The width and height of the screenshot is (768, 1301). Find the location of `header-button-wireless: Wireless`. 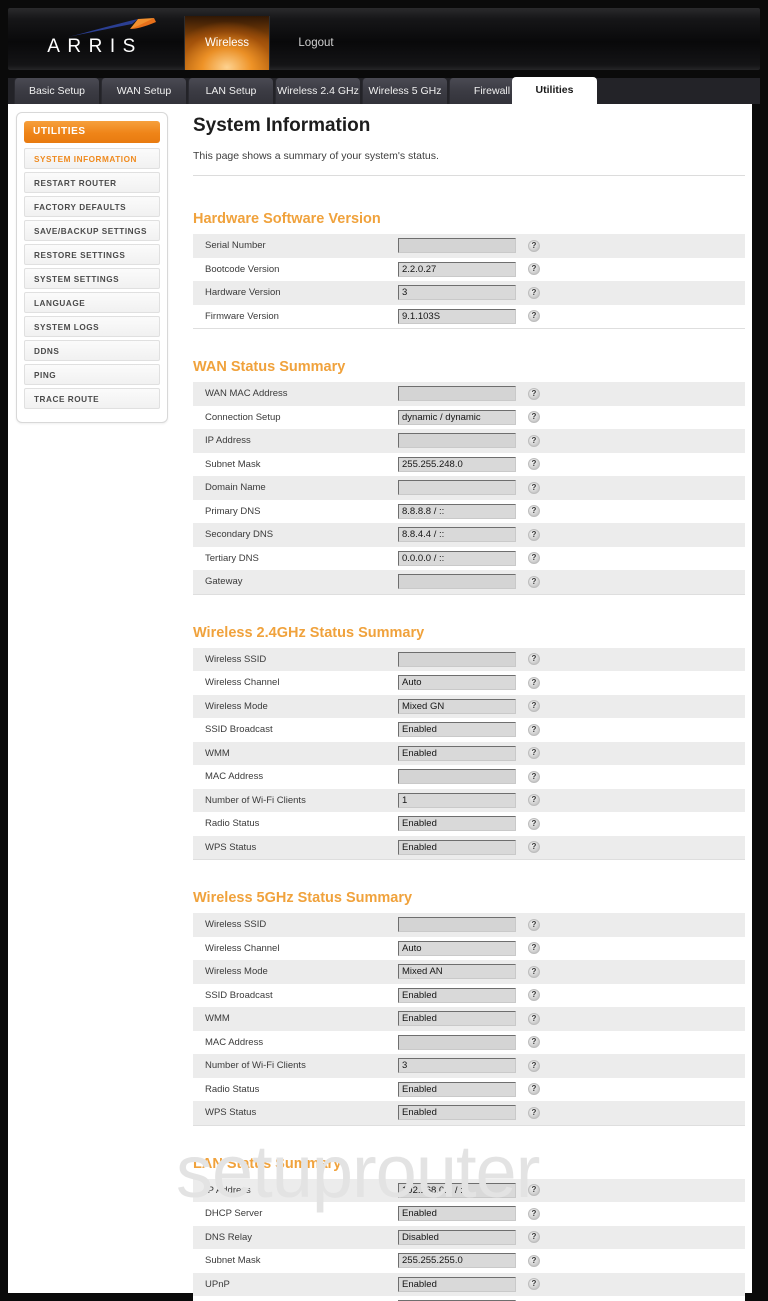

header-button-wireless: Wireless is located at coordinates (227, 43).